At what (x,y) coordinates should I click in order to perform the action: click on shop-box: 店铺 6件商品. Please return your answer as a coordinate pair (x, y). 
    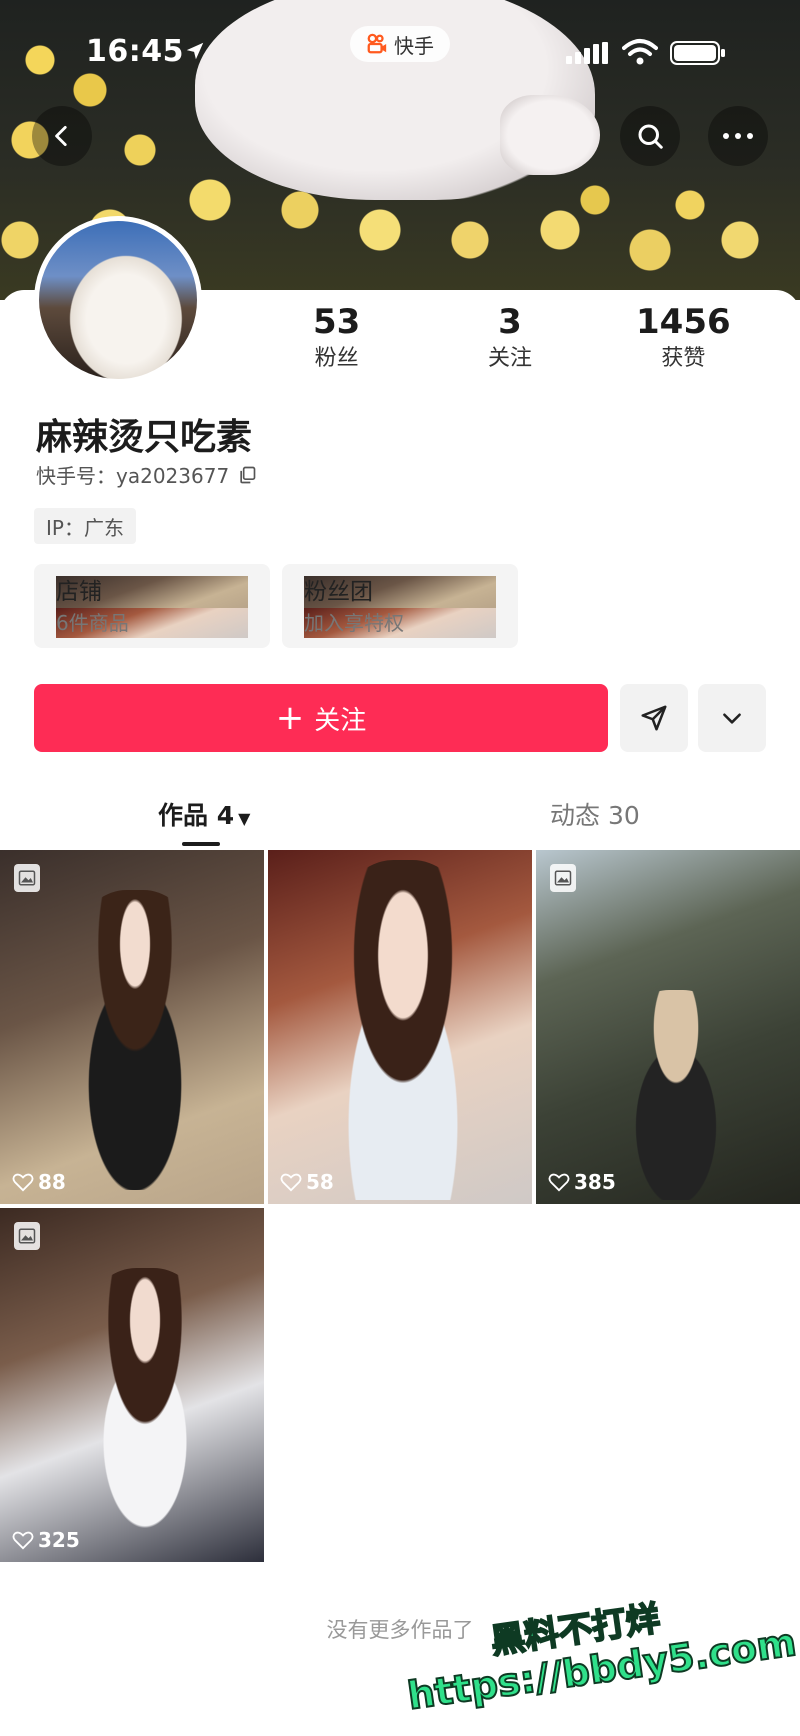
    Looking at the image, I should click on (152, 606).